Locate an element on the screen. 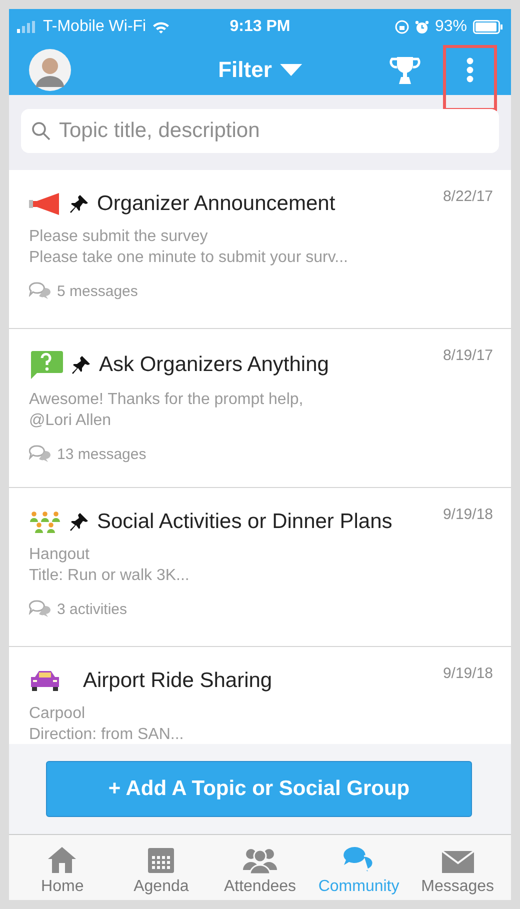 This screenshot has height=909, width=520. tab: Home is located at coordinates (62, 867).